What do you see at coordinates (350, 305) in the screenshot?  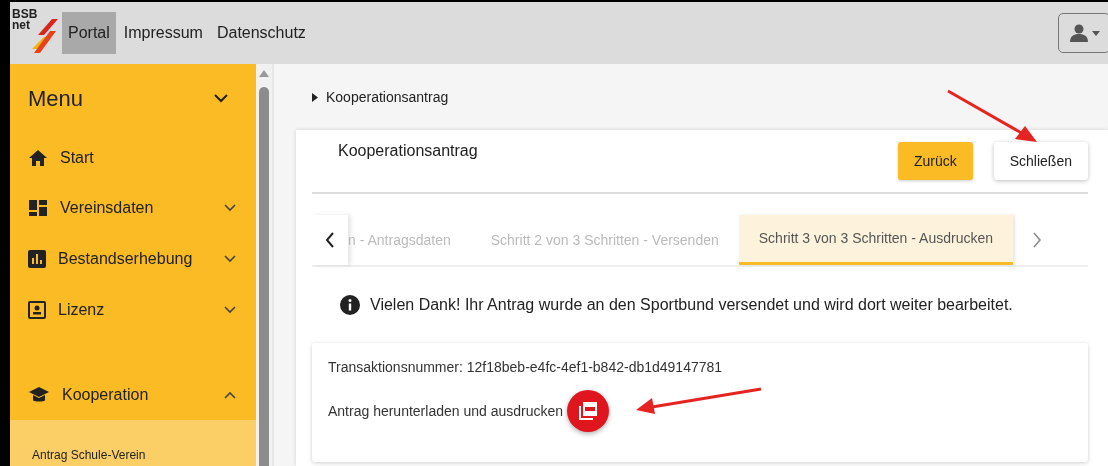 I see `info-icon` at bounding box center [350, 305].